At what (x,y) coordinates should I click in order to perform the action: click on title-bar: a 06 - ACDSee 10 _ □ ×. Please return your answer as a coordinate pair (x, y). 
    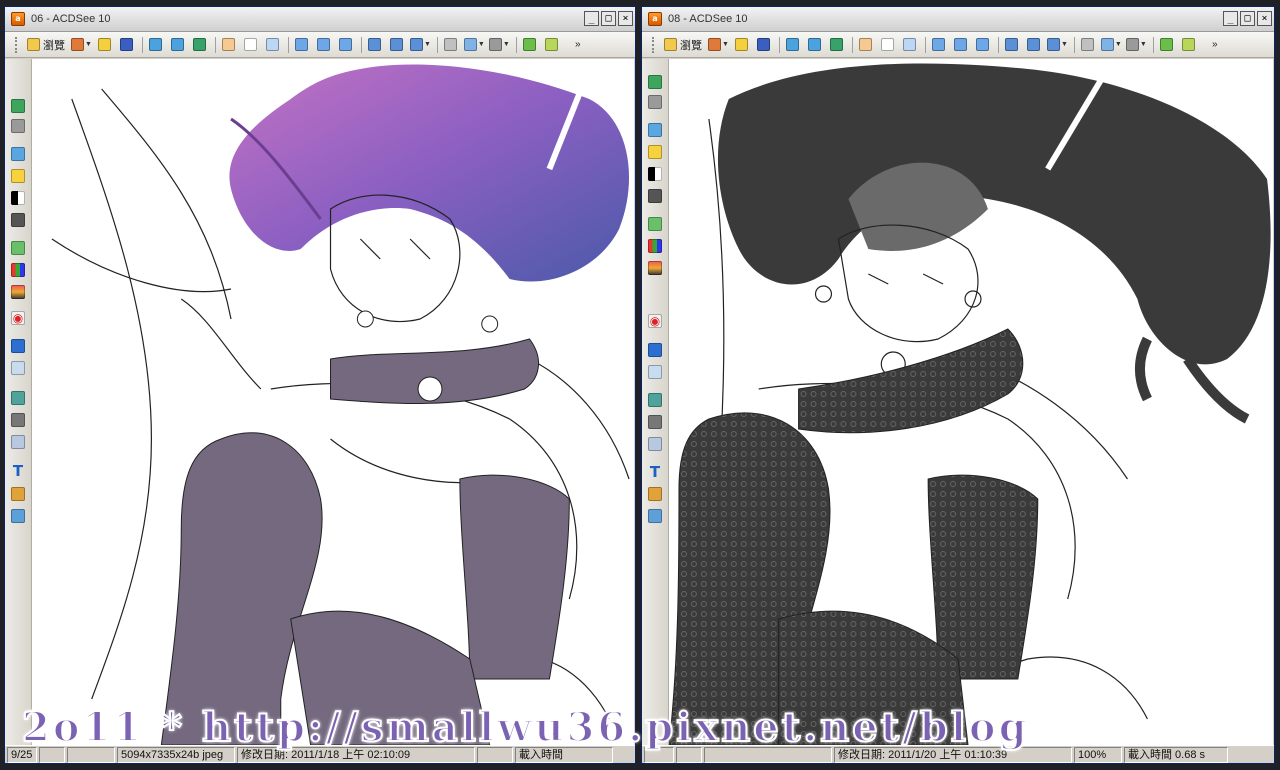
    Looking at the image, I should click on (320, 19).